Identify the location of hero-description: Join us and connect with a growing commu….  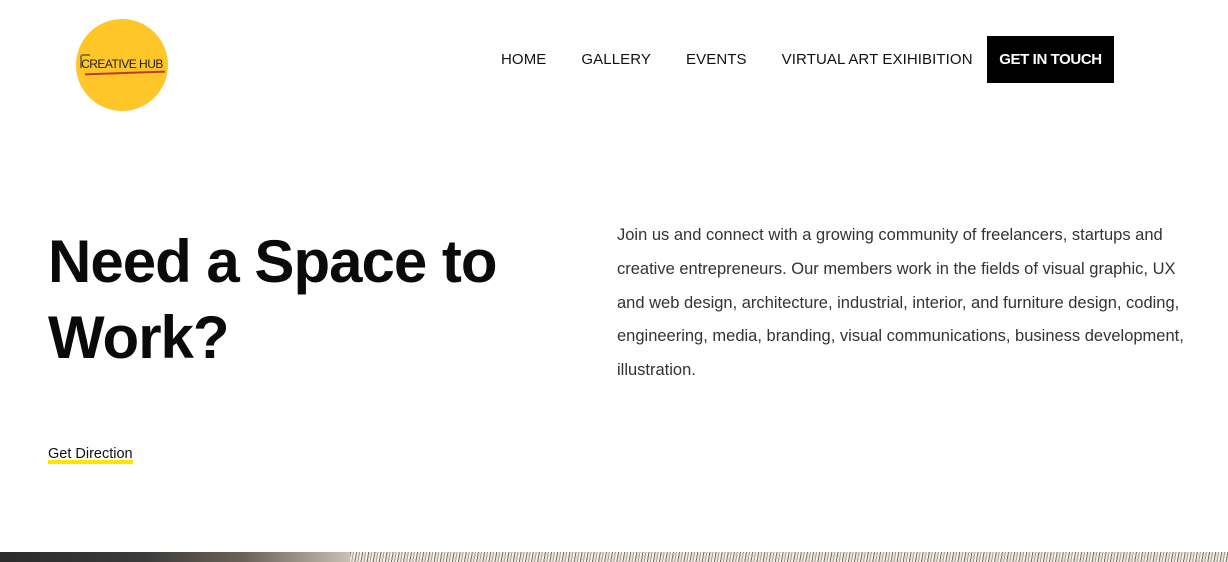
(900, 303).